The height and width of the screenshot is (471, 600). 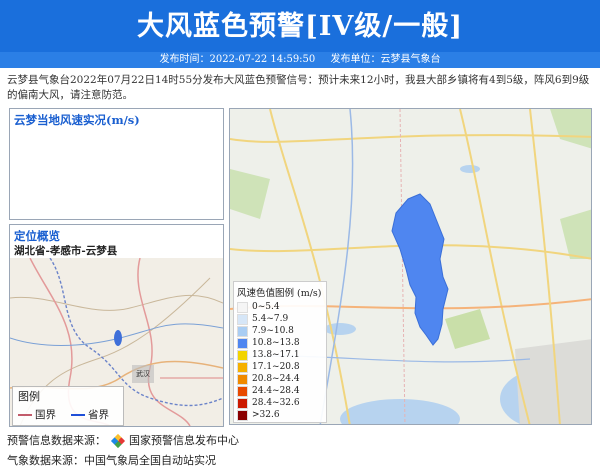 I want to click on legend-row: 7.9~10.8, so click(x=281, y=331).